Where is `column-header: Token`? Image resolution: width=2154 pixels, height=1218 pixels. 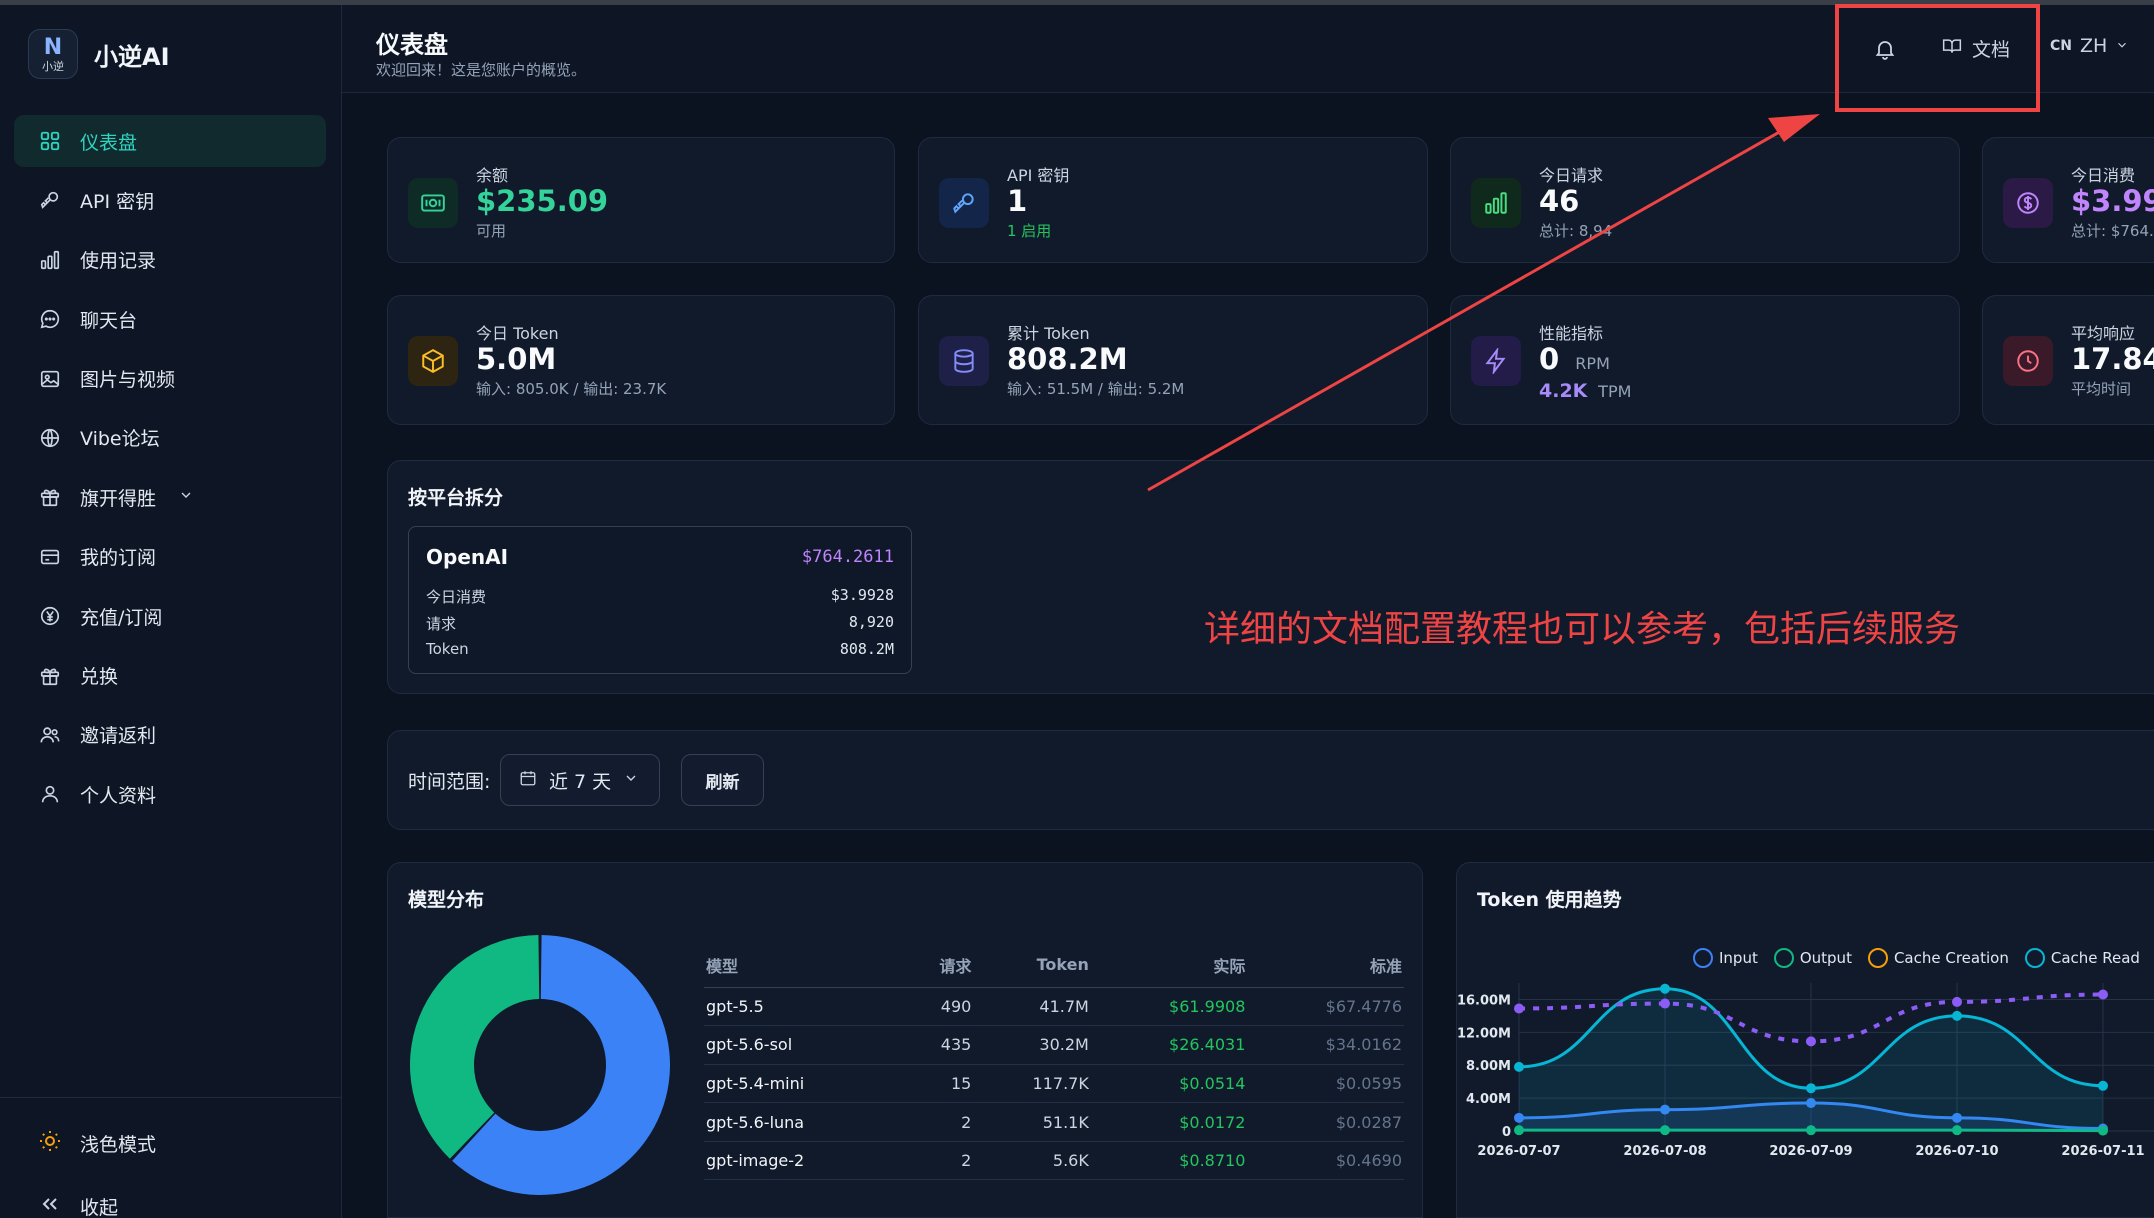
column-header: Token is located at coordinates (1032, 965).